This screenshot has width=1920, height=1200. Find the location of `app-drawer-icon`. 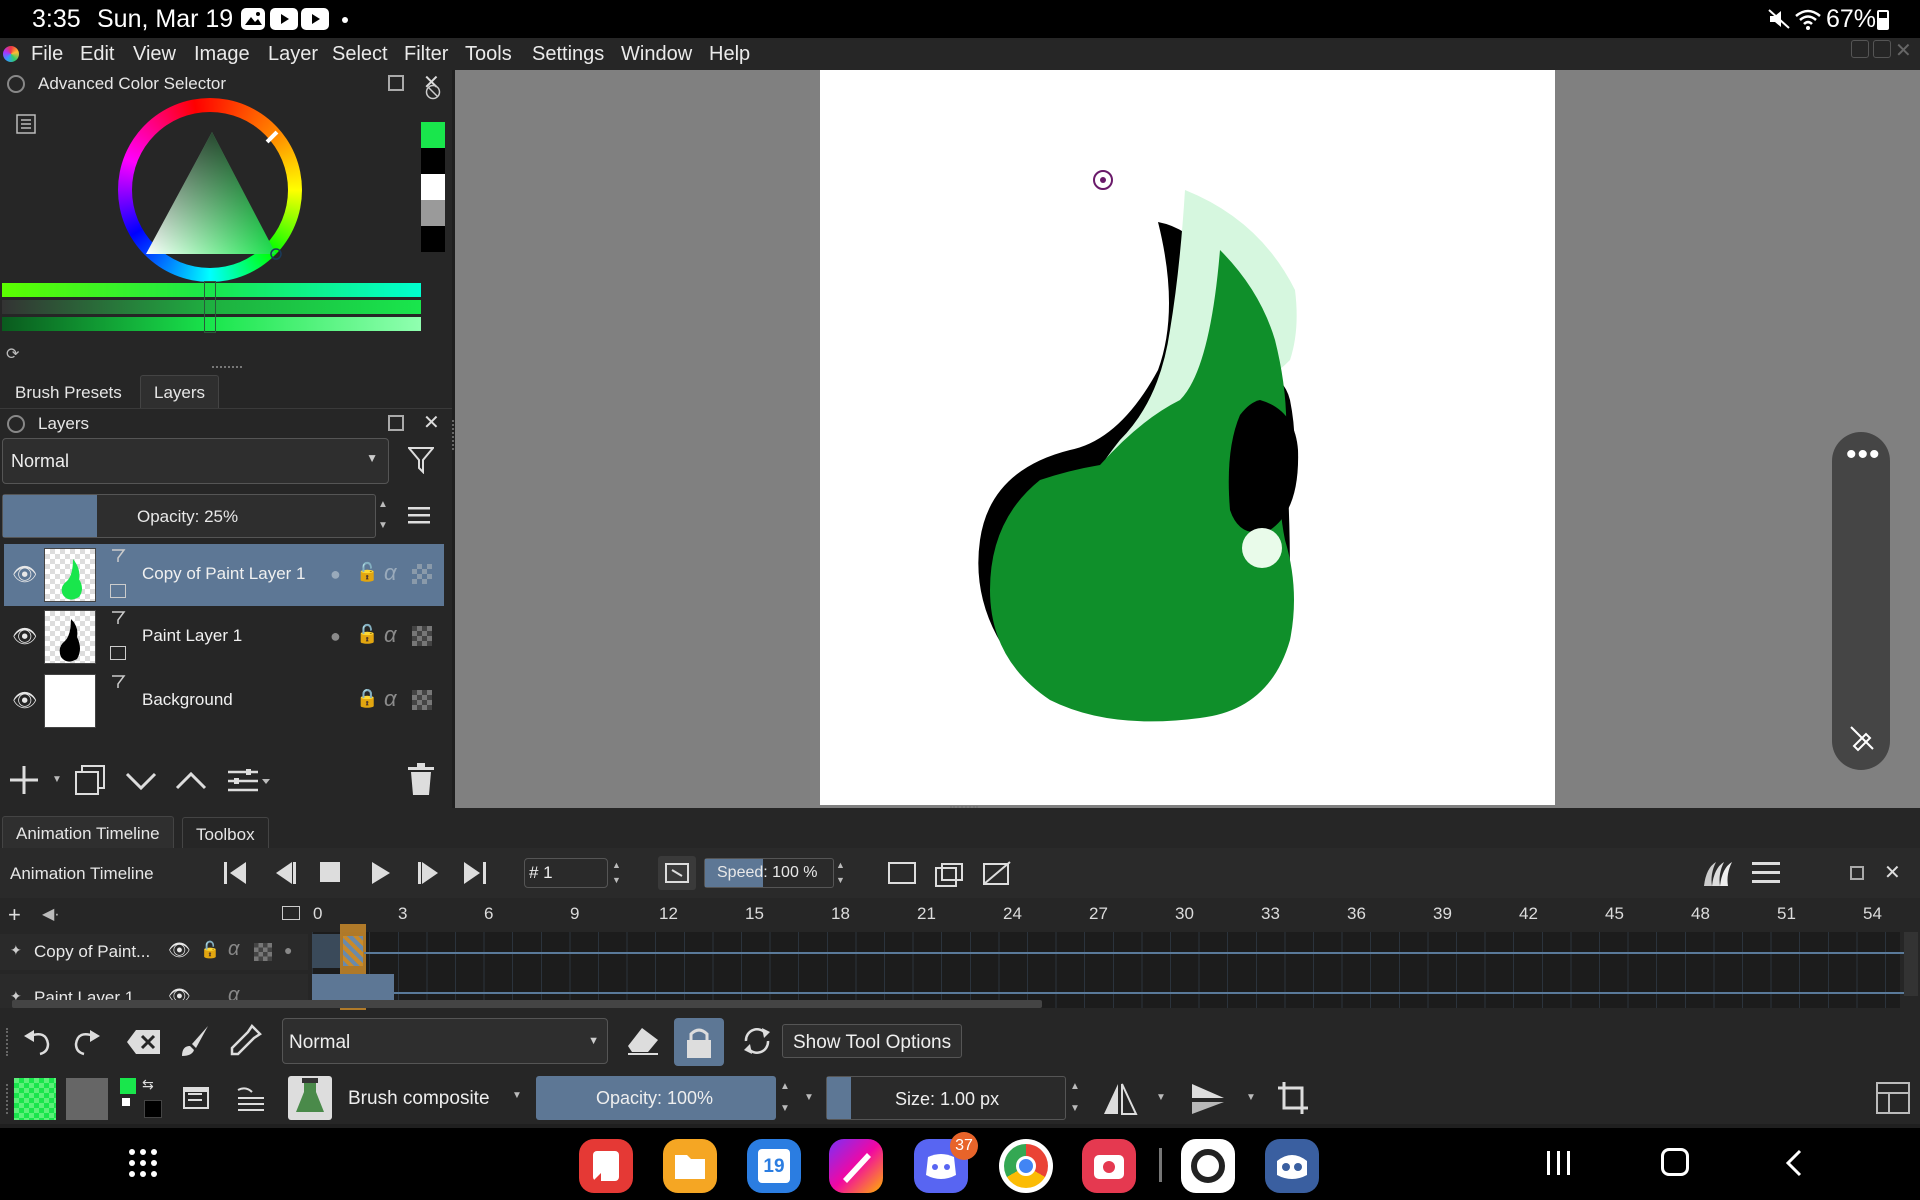

app-drawer-icon is located at coordinates (143, 1163).